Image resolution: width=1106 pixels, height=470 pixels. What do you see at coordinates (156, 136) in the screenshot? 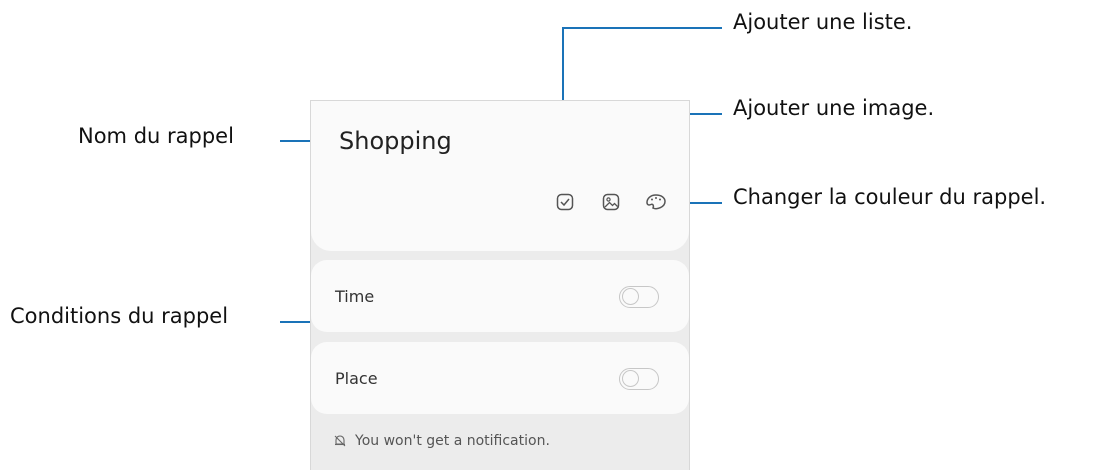
I see `callout-reminder-name: Nom du rappel` at bounding box center [156, 136].